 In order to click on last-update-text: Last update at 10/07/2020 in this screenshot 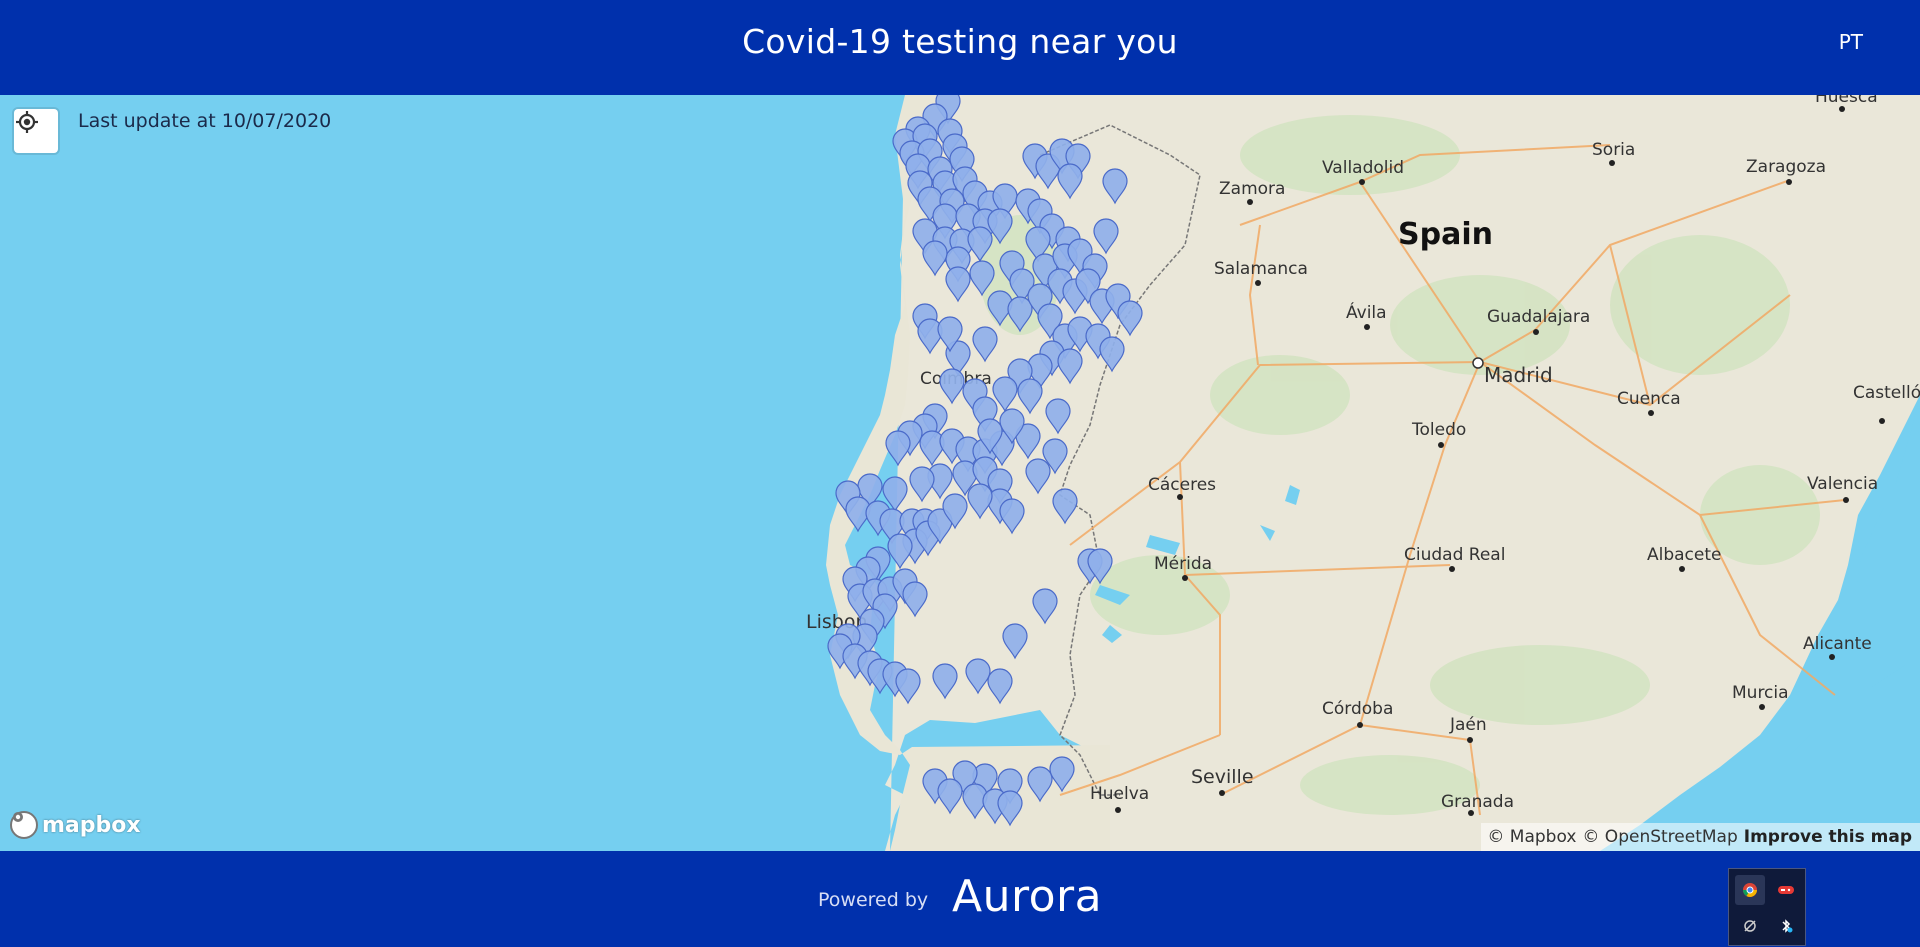, I will do `click(205, 121)`.